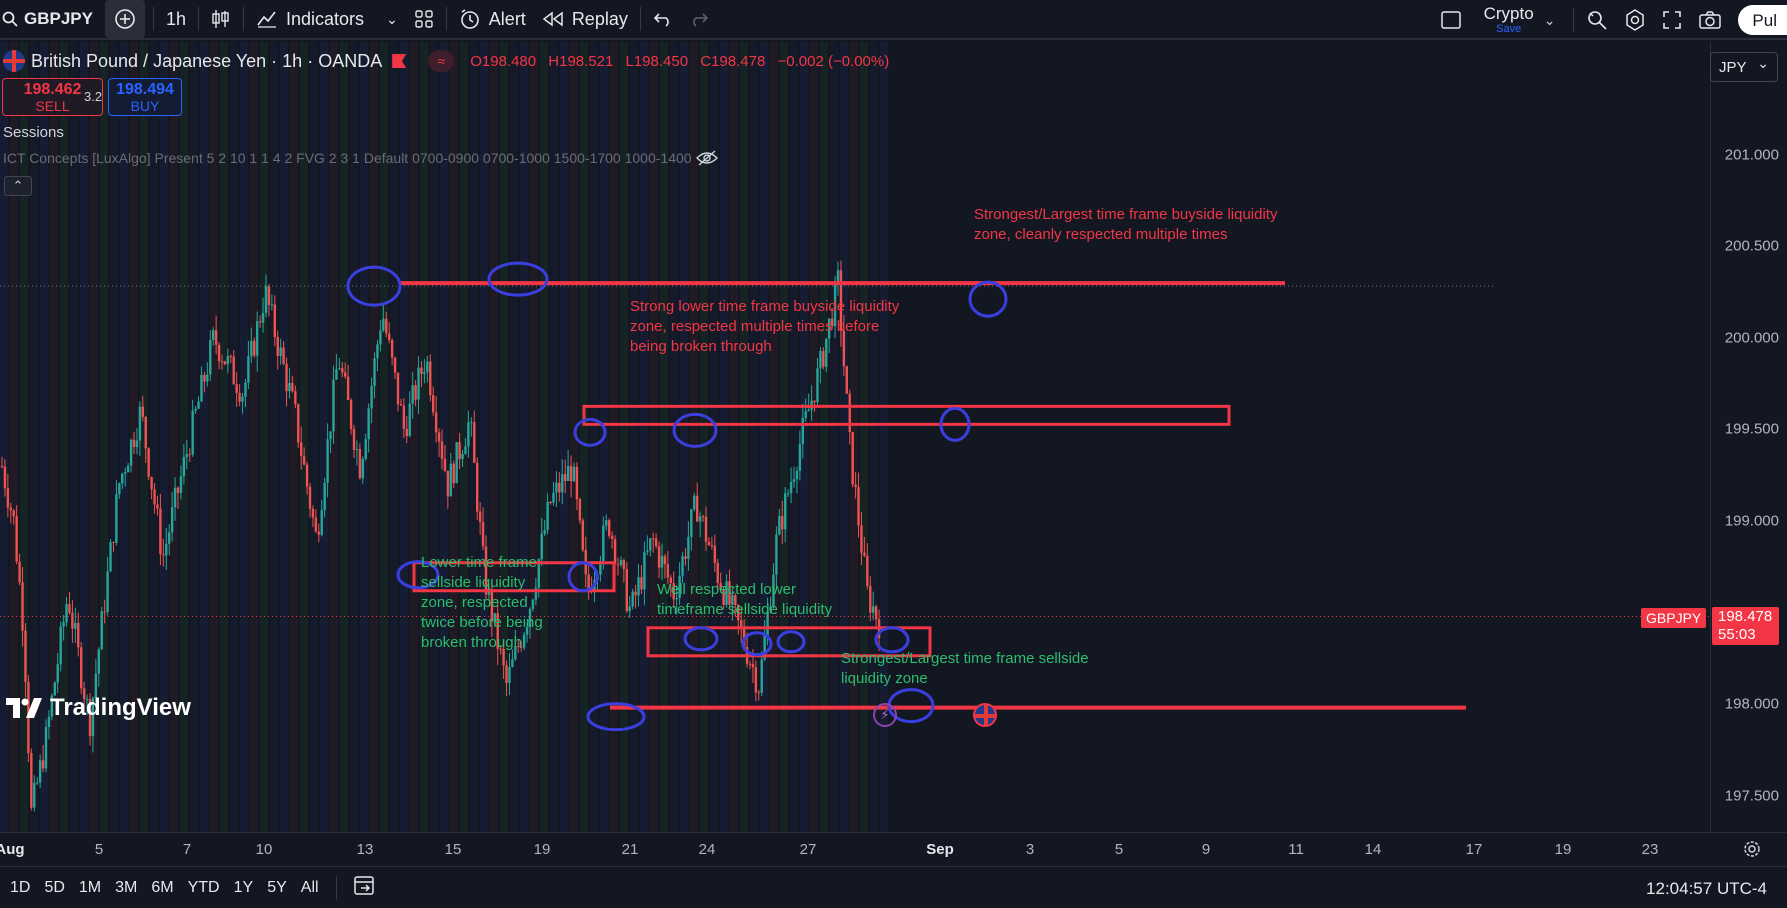 The width and height of the screenshot is (1787, 908). What do you see at coordinates (1672, 20) in the screenshot?
I see `fullscreen-button` at bounding box center [1672, 20].